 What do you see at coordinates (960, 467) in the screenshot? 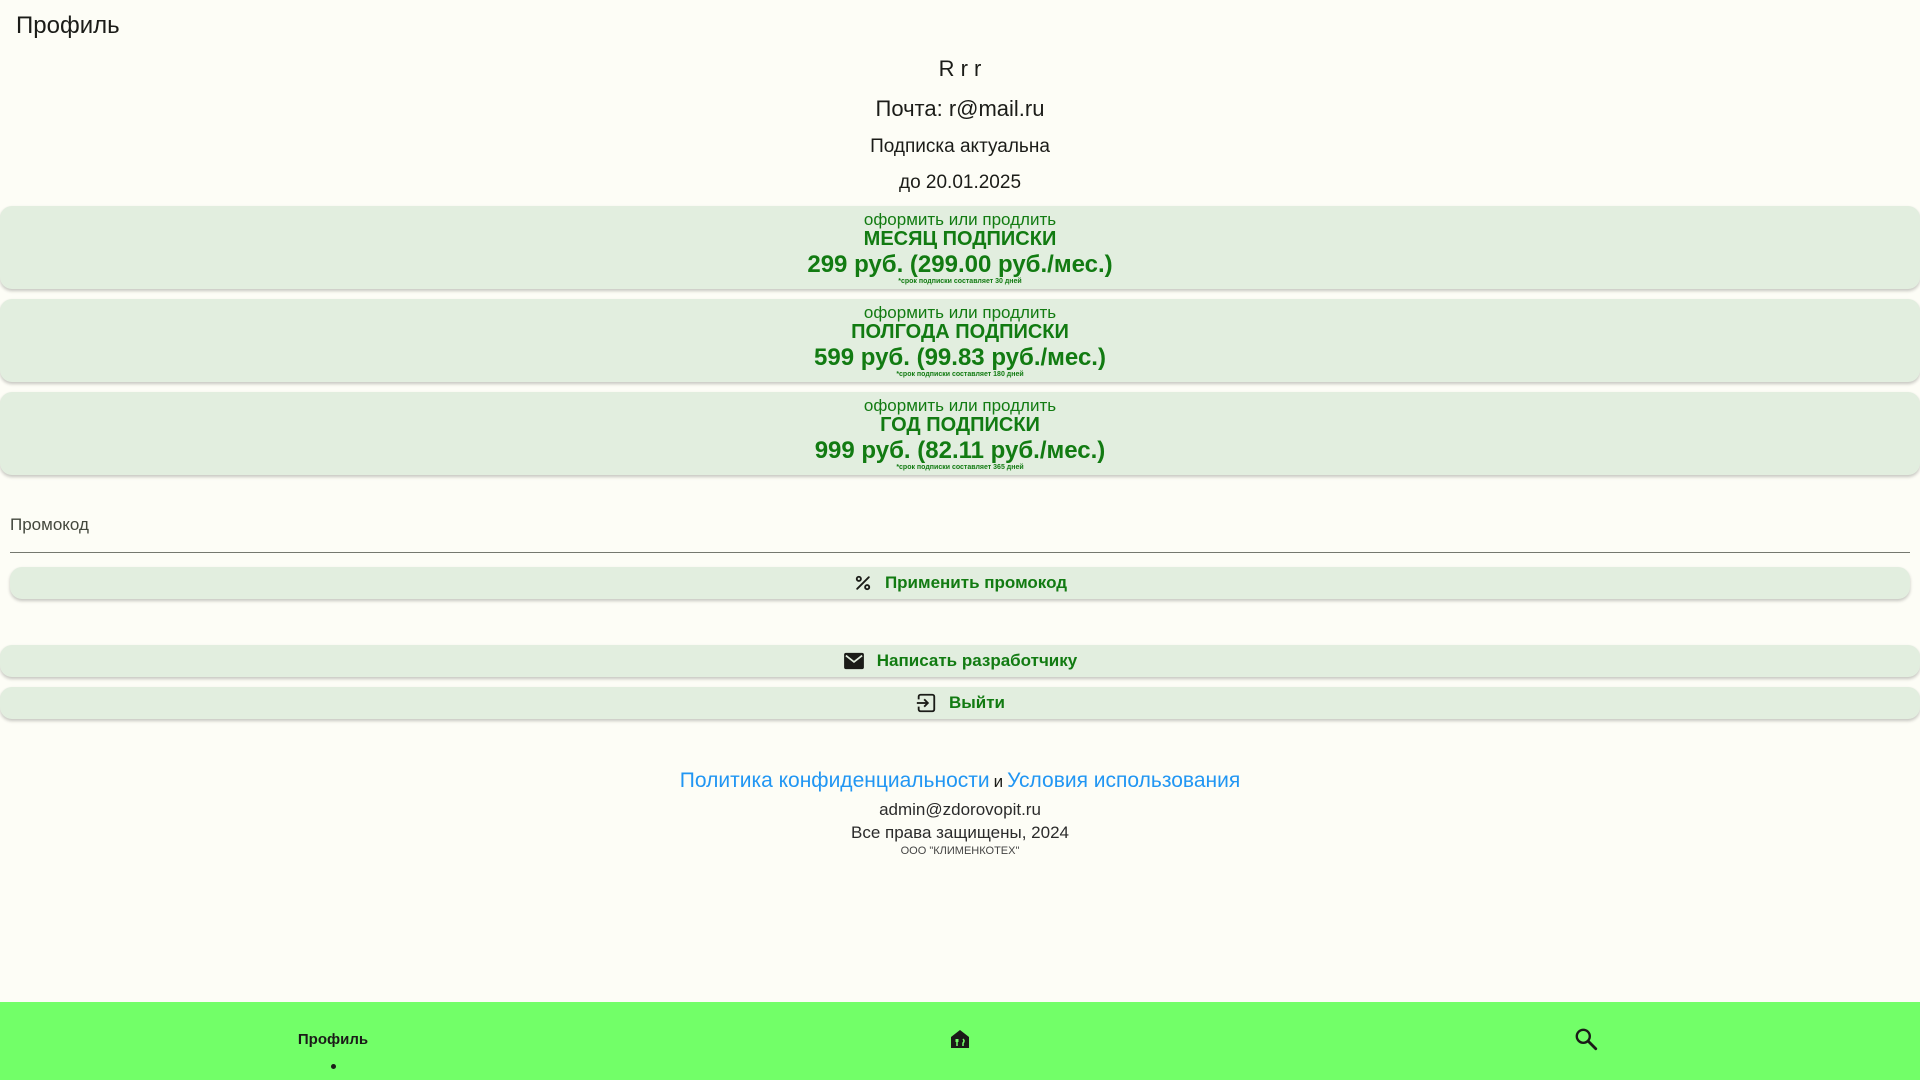
I see `plan-note: *срок подписки составляет 365 дней` at bounding box center [960, 467].